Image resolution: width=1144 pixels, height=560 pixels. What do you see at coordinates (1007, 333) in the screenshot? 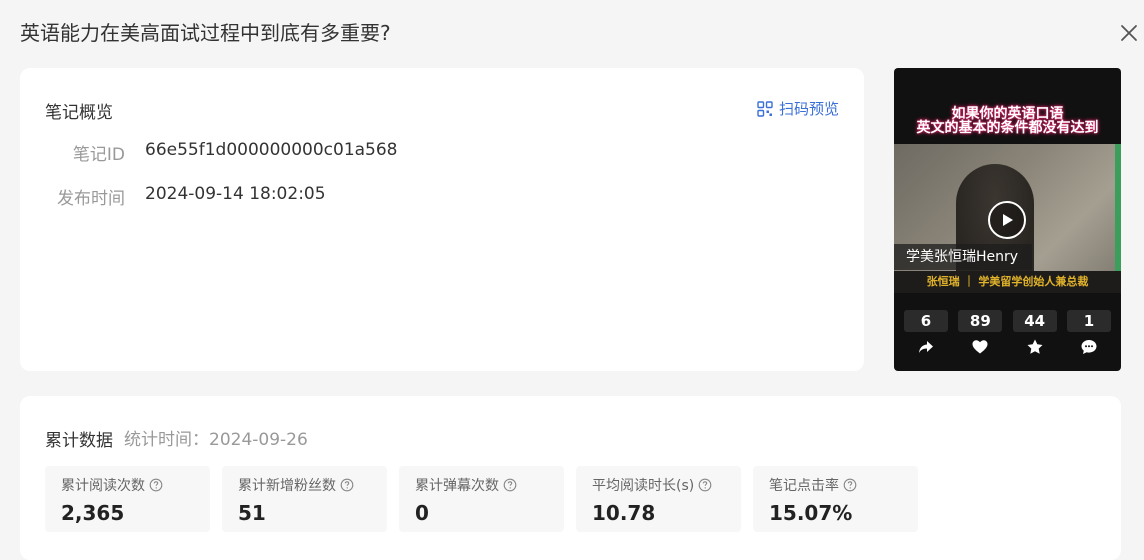
I see `engagement-stats: 6 89 44 1` at bounding box center [1007, 333].